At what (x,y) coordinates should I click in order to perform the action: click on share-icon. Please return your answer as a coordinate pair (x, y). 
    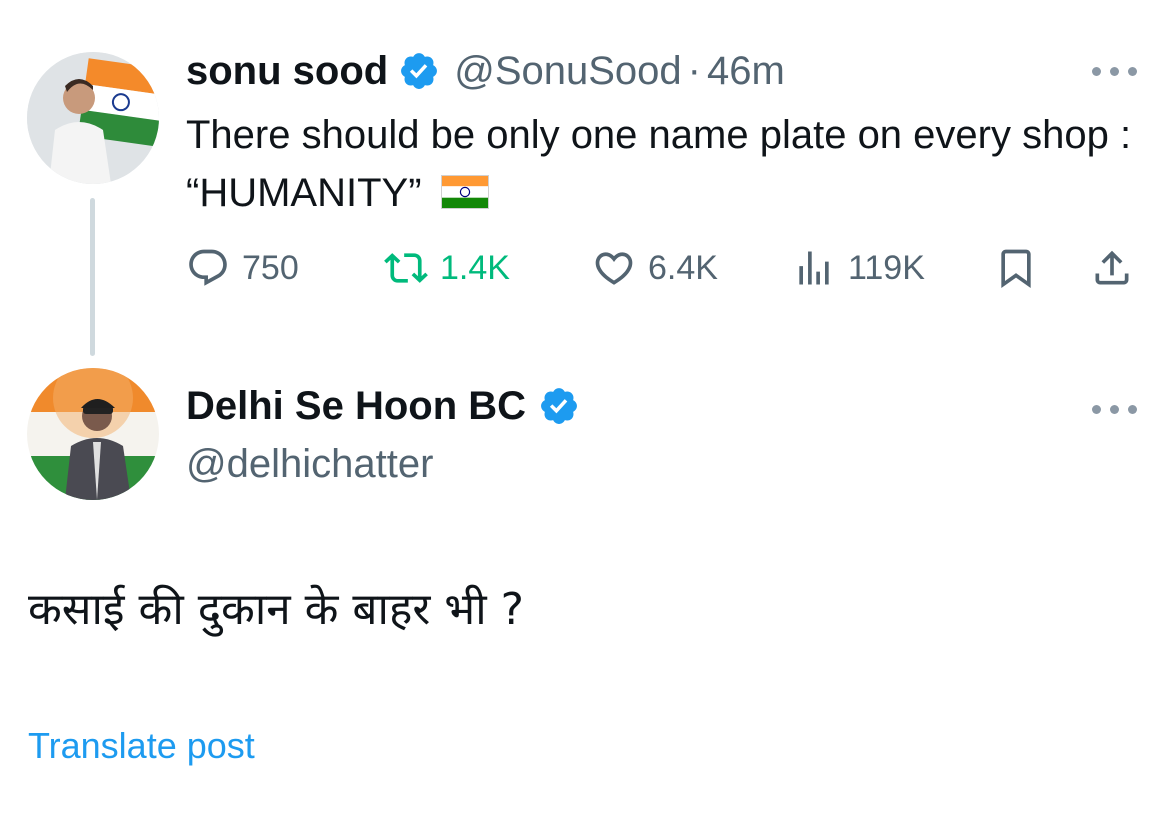
    Looking at the image, I should click on (1112, 267).